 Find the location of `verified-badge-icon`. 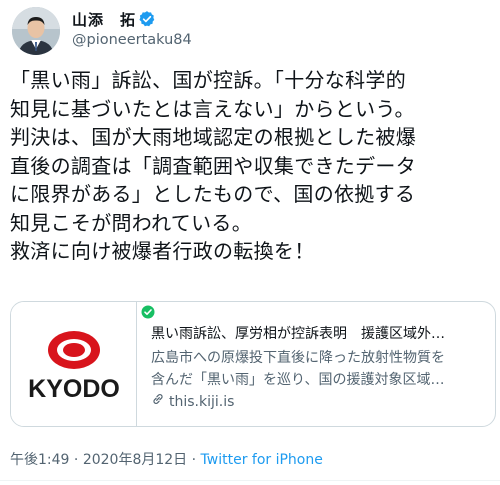

verified-badge-icon is located at coordinates (147, 19).